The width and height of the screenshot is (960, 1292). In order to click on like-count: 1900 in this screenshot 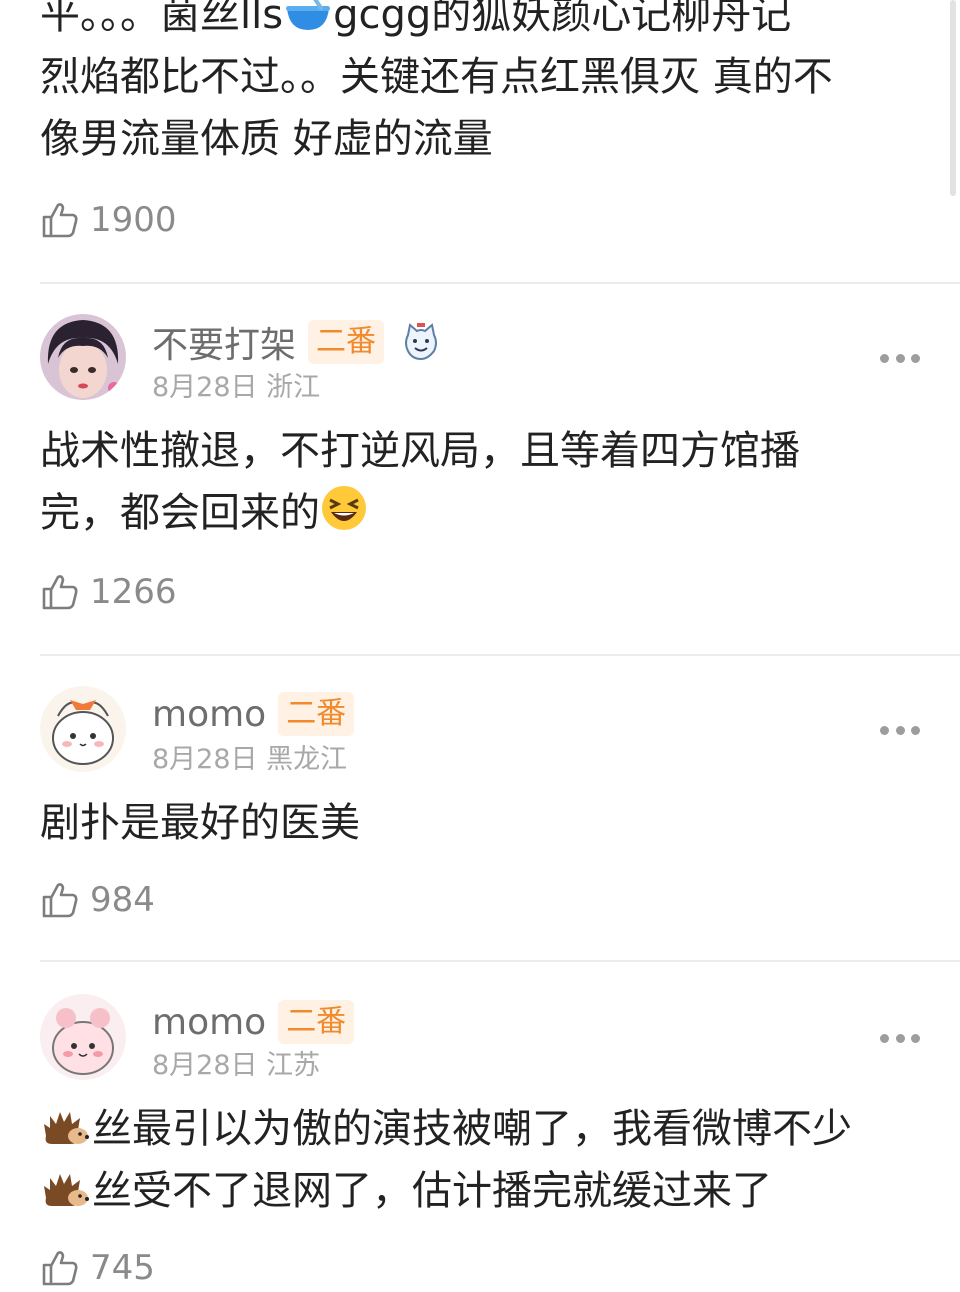, I will do `click(133, 220)`.